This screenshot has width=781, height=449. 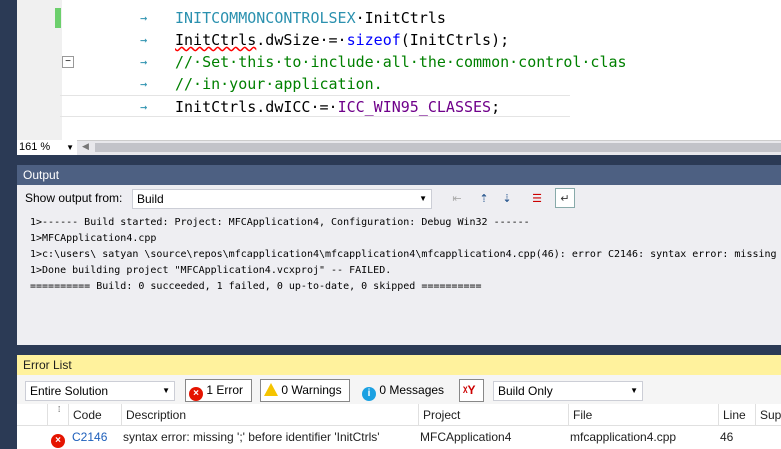 I want to click on prev-message-icon: ⇡, so click(x=484, y=199).